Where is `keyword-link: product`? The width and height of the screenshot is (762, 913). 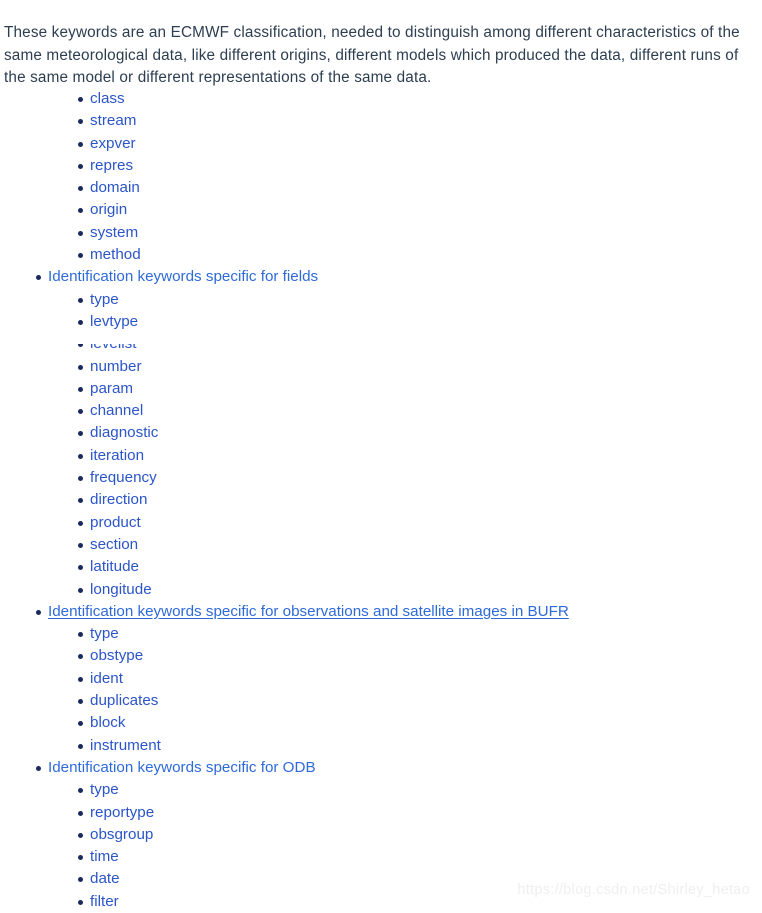
keyword-link: product is located at coordinates (115, 523).